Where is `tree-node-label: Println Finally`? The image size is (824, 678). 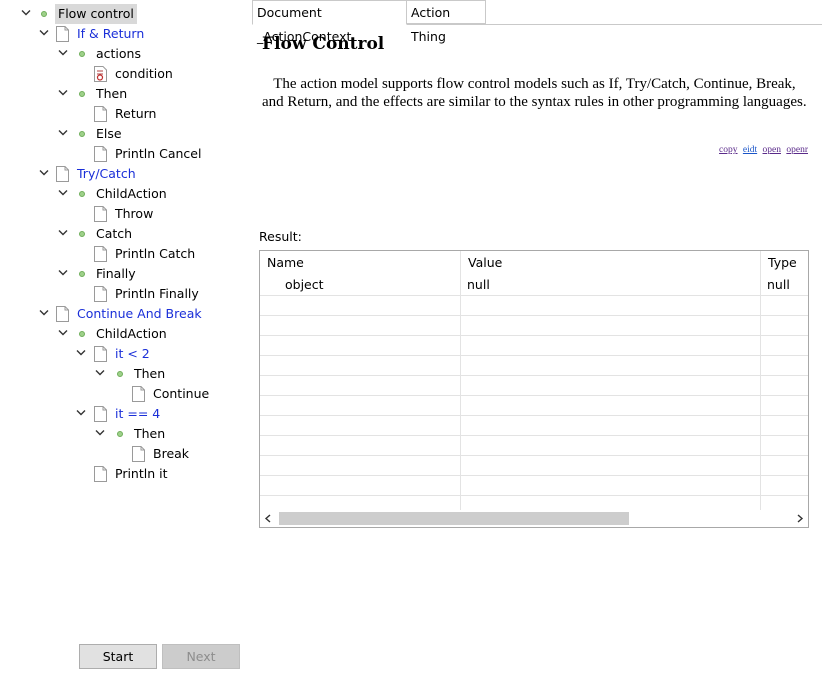
tree-node-label: Println Finally is located at coordinates (157, 294).